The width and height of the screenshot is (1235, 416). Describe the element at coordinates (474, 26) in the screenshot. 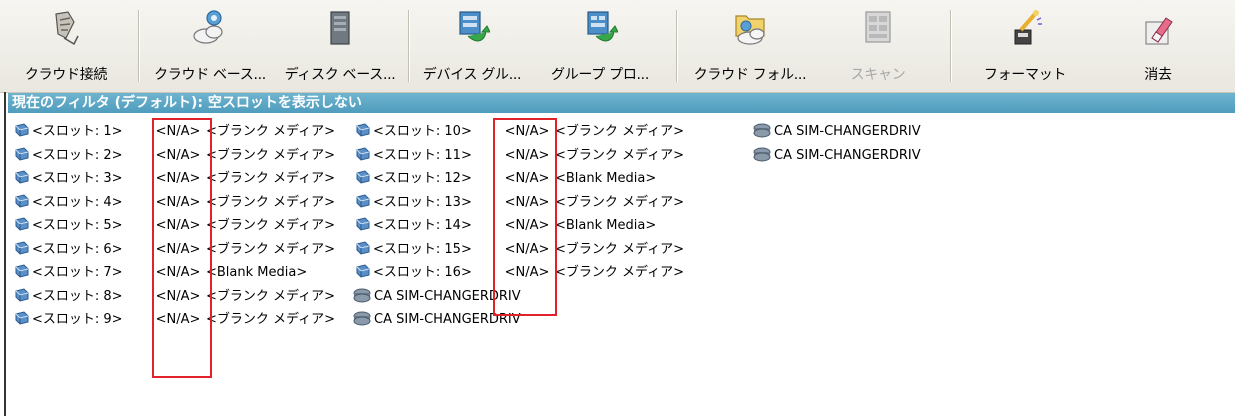

I see `device-group-icon` at that location.